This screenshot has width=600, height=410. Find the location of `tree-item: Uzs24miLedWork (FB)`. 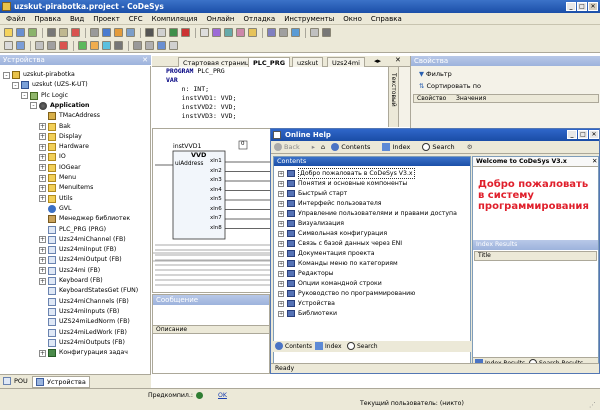

tree-item: Uzs24miLedWork (FB) is located at coordinates (83, 333).